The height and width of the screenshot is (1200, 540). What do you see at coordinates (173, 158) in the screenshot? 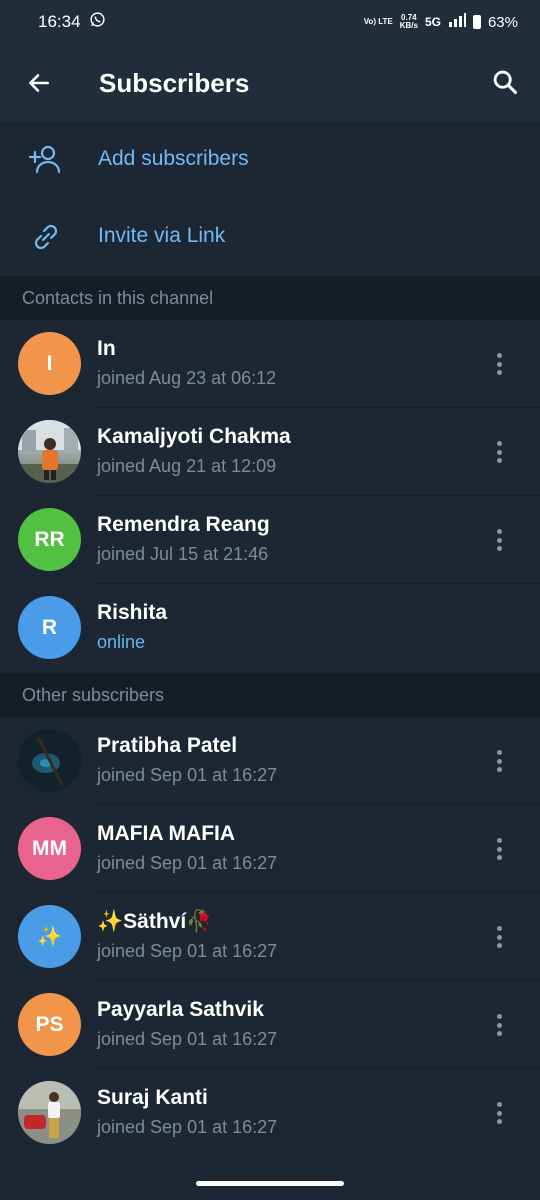
I see `add-subscribers-label: Add subscribers` at bounding box center [173, 158].